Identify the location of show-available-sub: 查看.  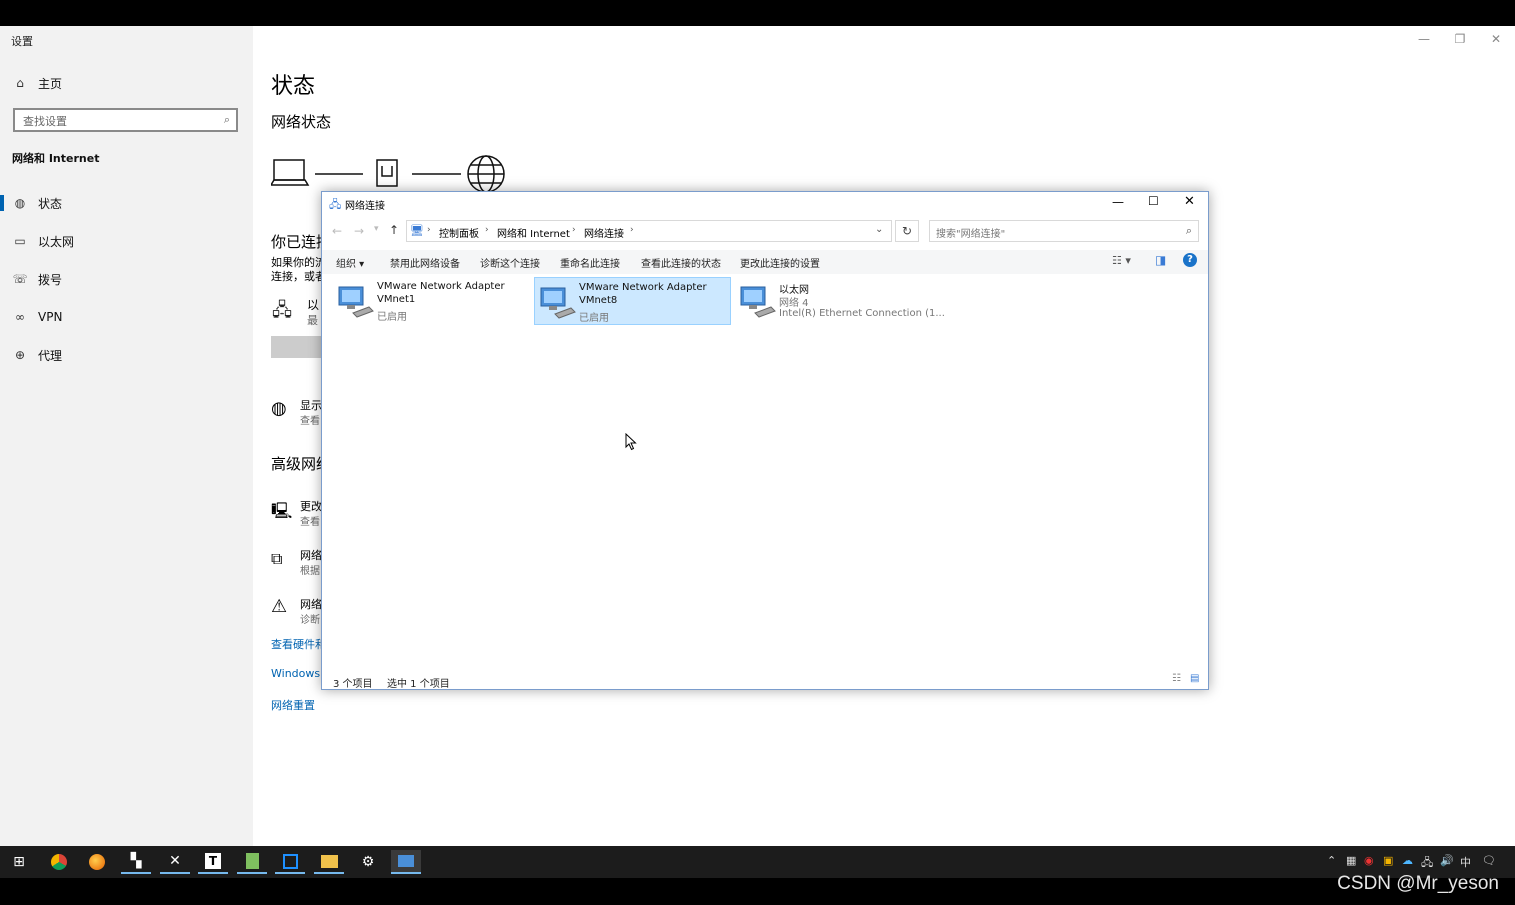
(310, 421).